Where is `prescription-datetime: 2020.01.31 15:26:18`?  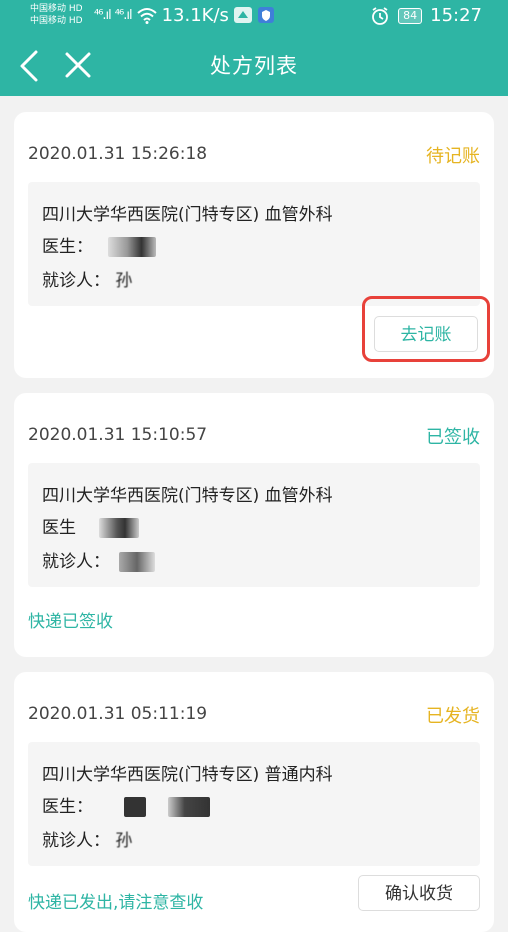
prescription-datetime: 2020.01.31 15:26:18 is located at coordinates (118, 154).